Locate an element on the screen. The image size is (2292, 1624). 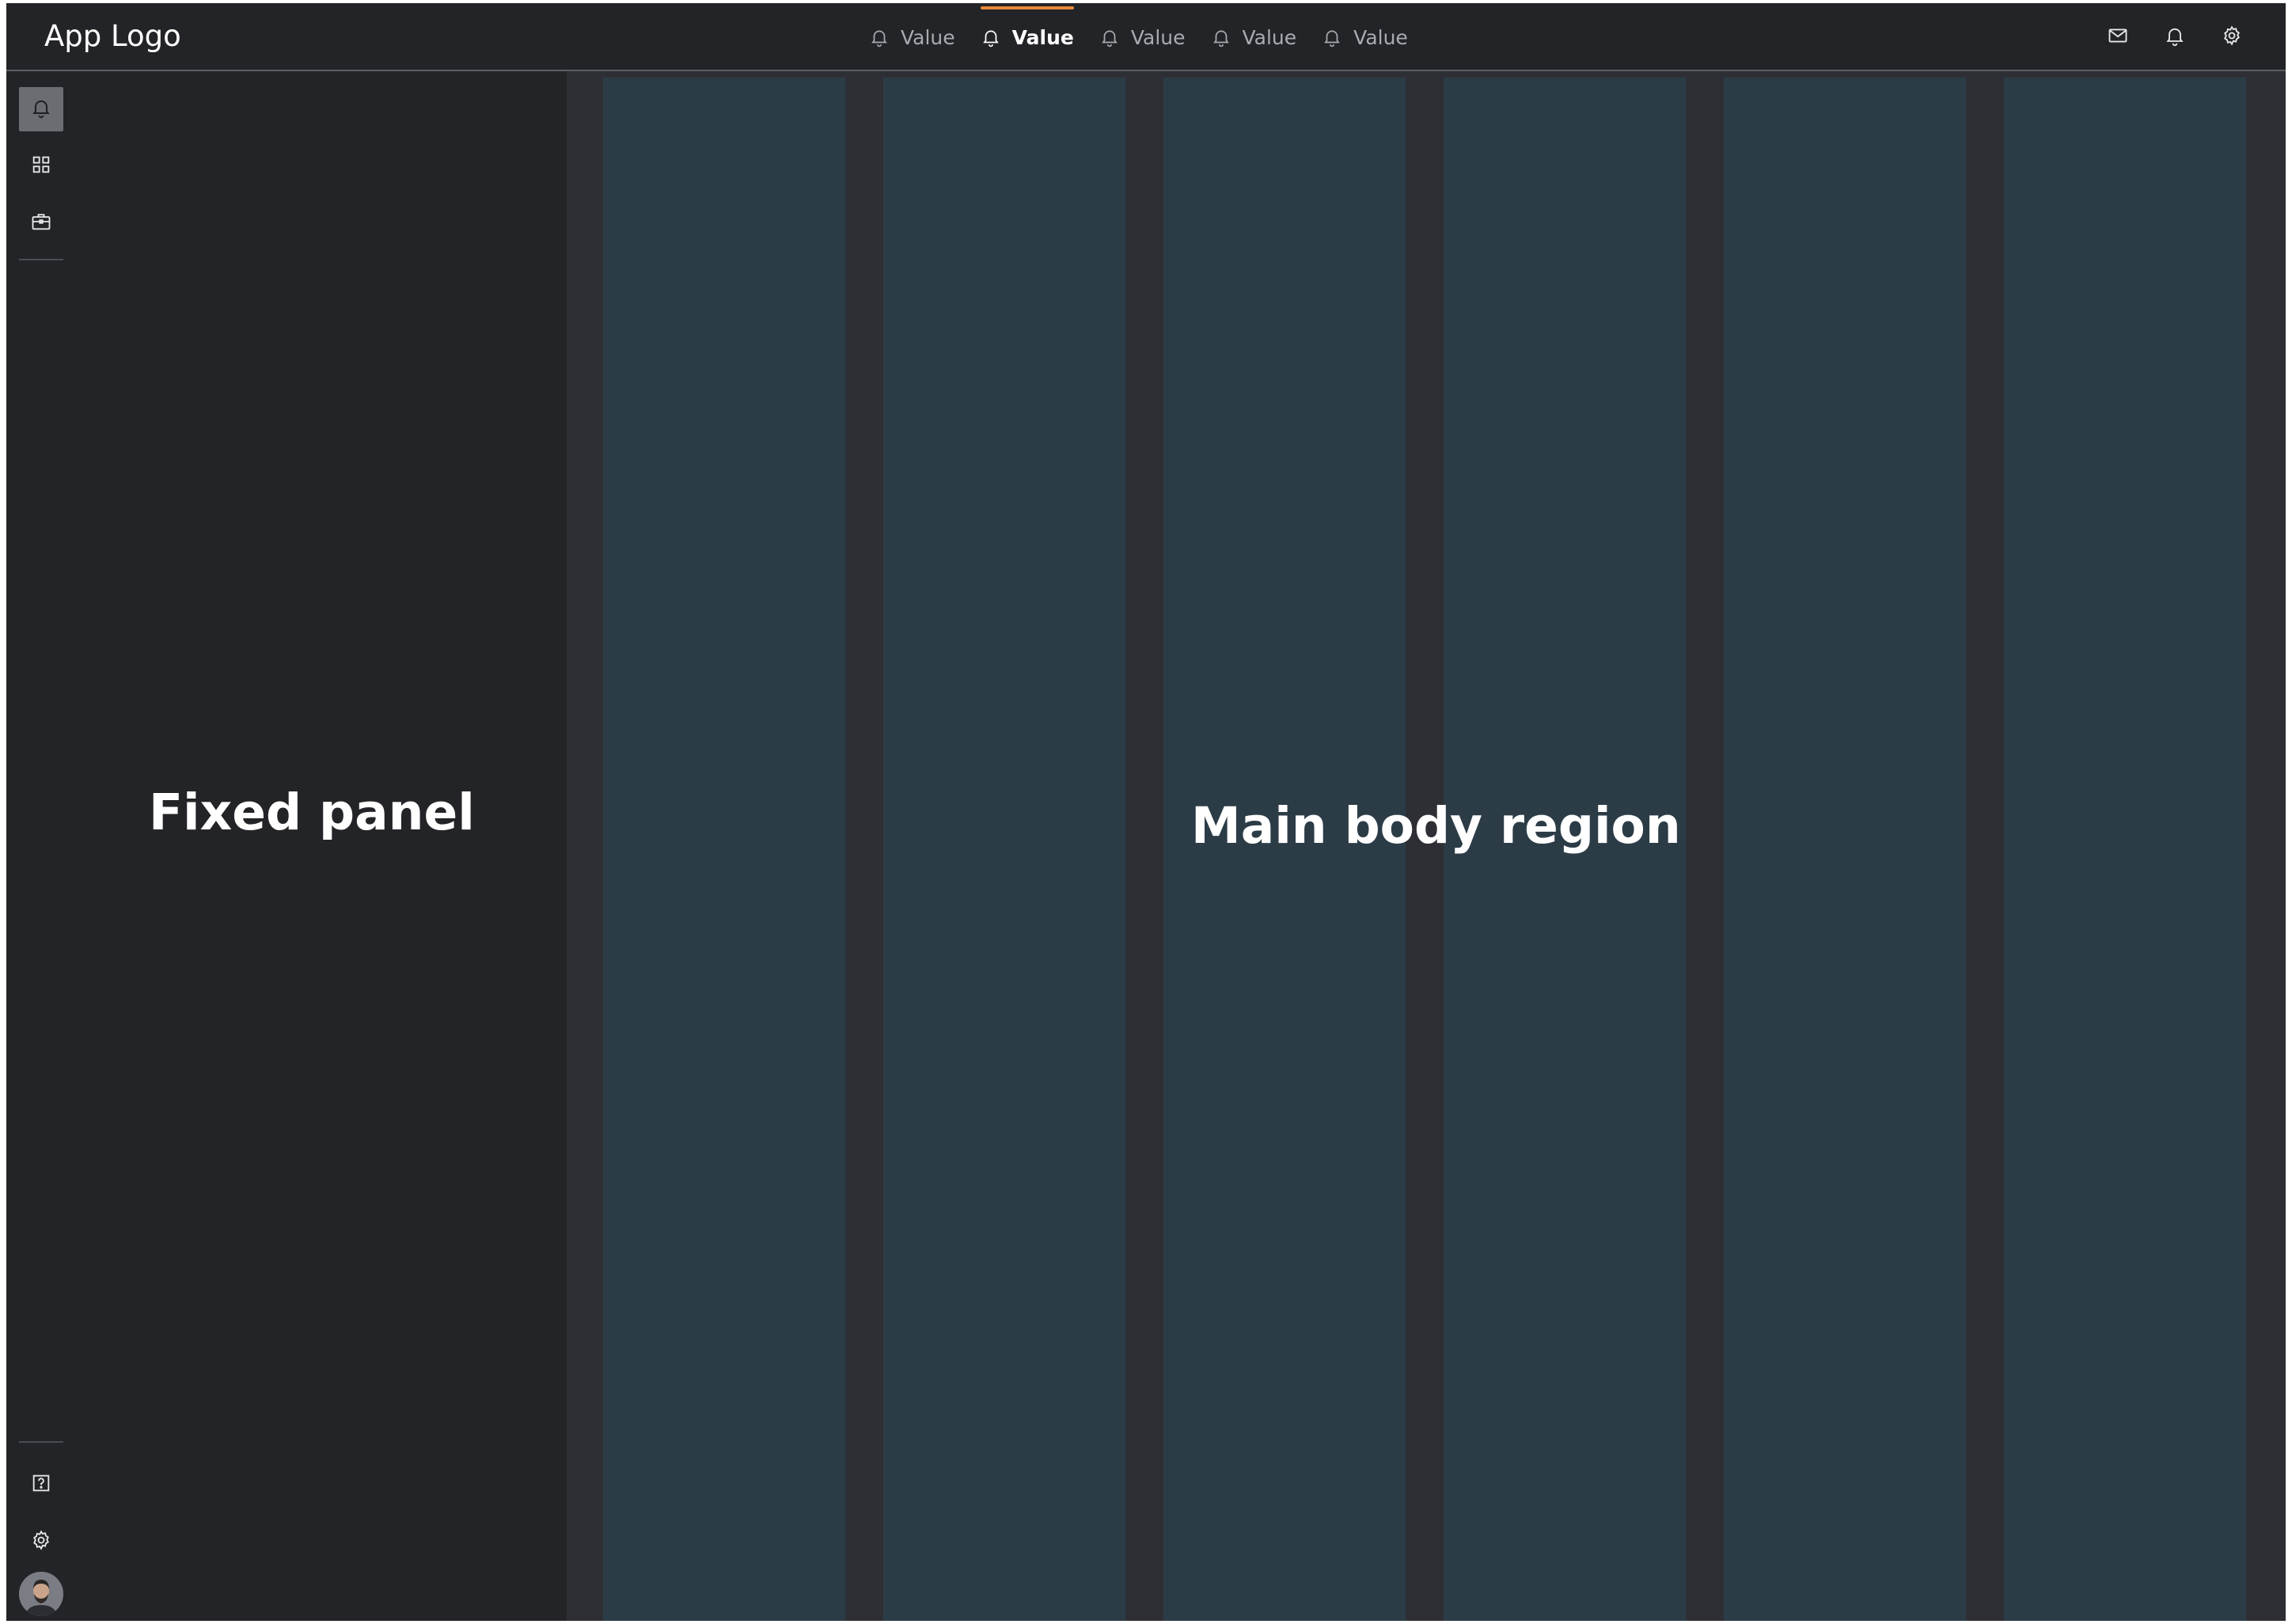
top-app-bar: App Logo Value Value Value Value Value is located at coordinates (1146, 37).